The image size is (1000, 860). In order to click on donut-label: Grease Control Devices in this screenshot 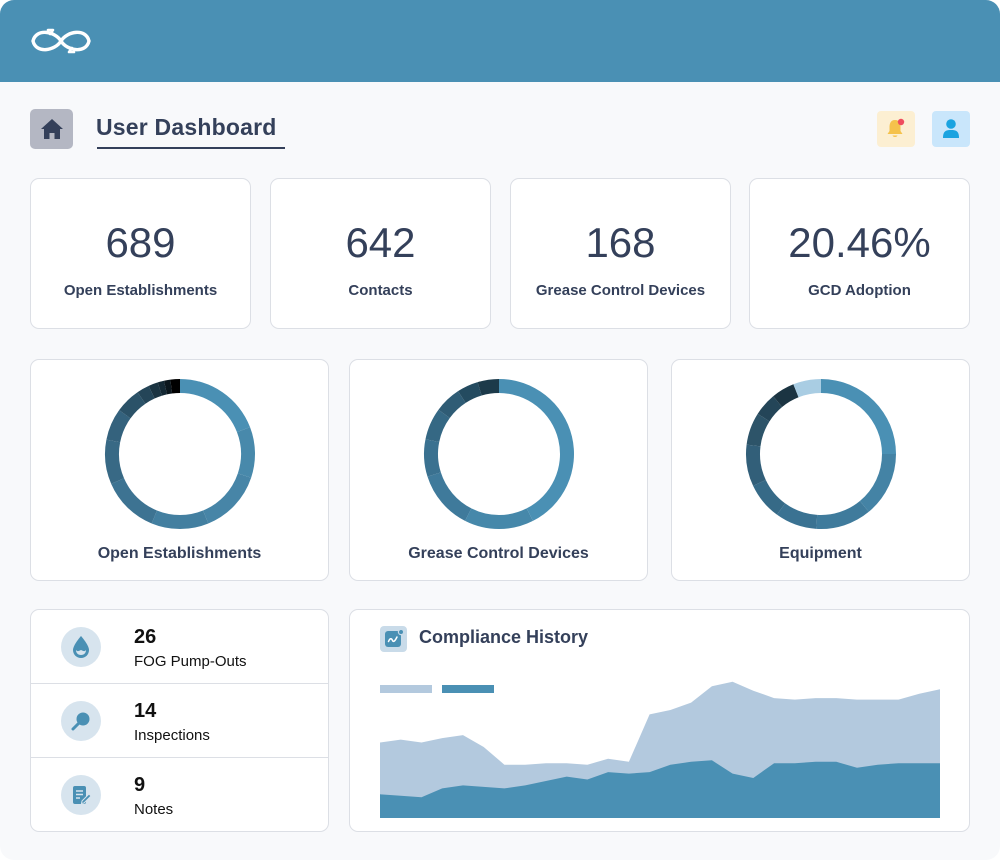, I will do `click(498, 553)`.